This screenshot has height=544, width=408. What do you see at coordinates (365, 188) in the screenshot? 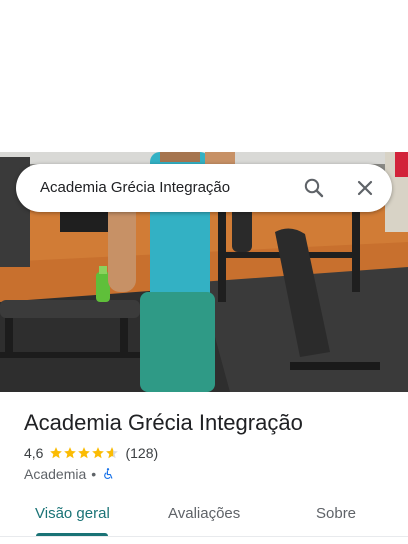
I see `close-icon` at bounding box center [365, 188].